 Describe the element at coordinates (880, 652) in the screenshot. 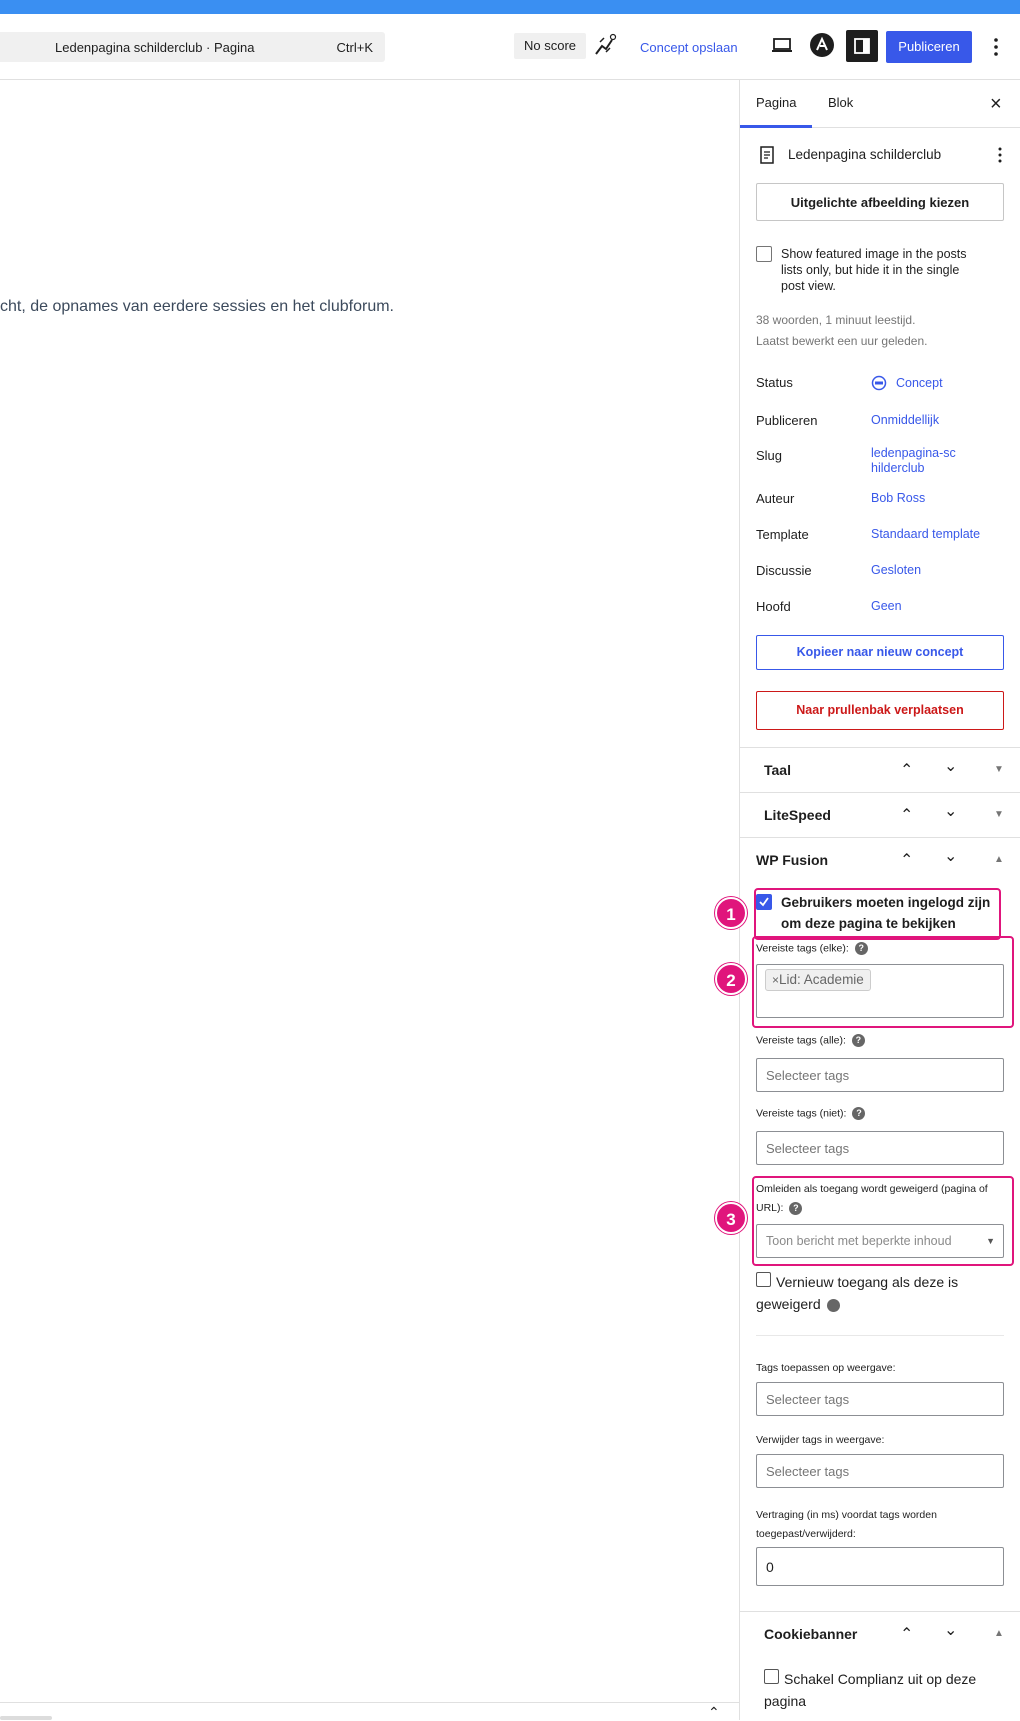

I see `copy-to-draft-button: Kopieer naar nieuw concept` at that location.